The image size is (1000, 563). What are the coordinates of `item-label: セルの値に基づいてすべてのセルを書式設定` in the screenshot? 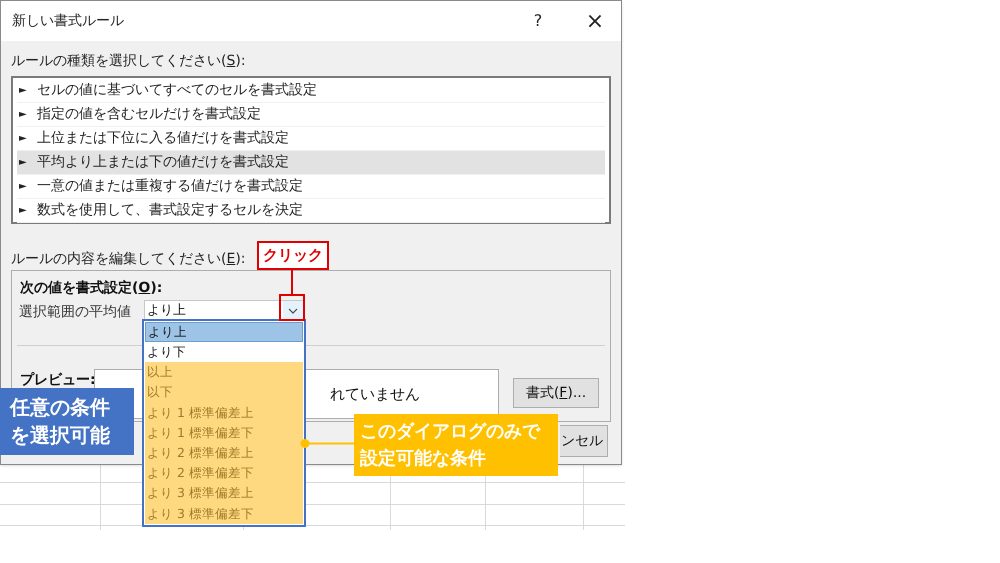 It's located at (177, 90).